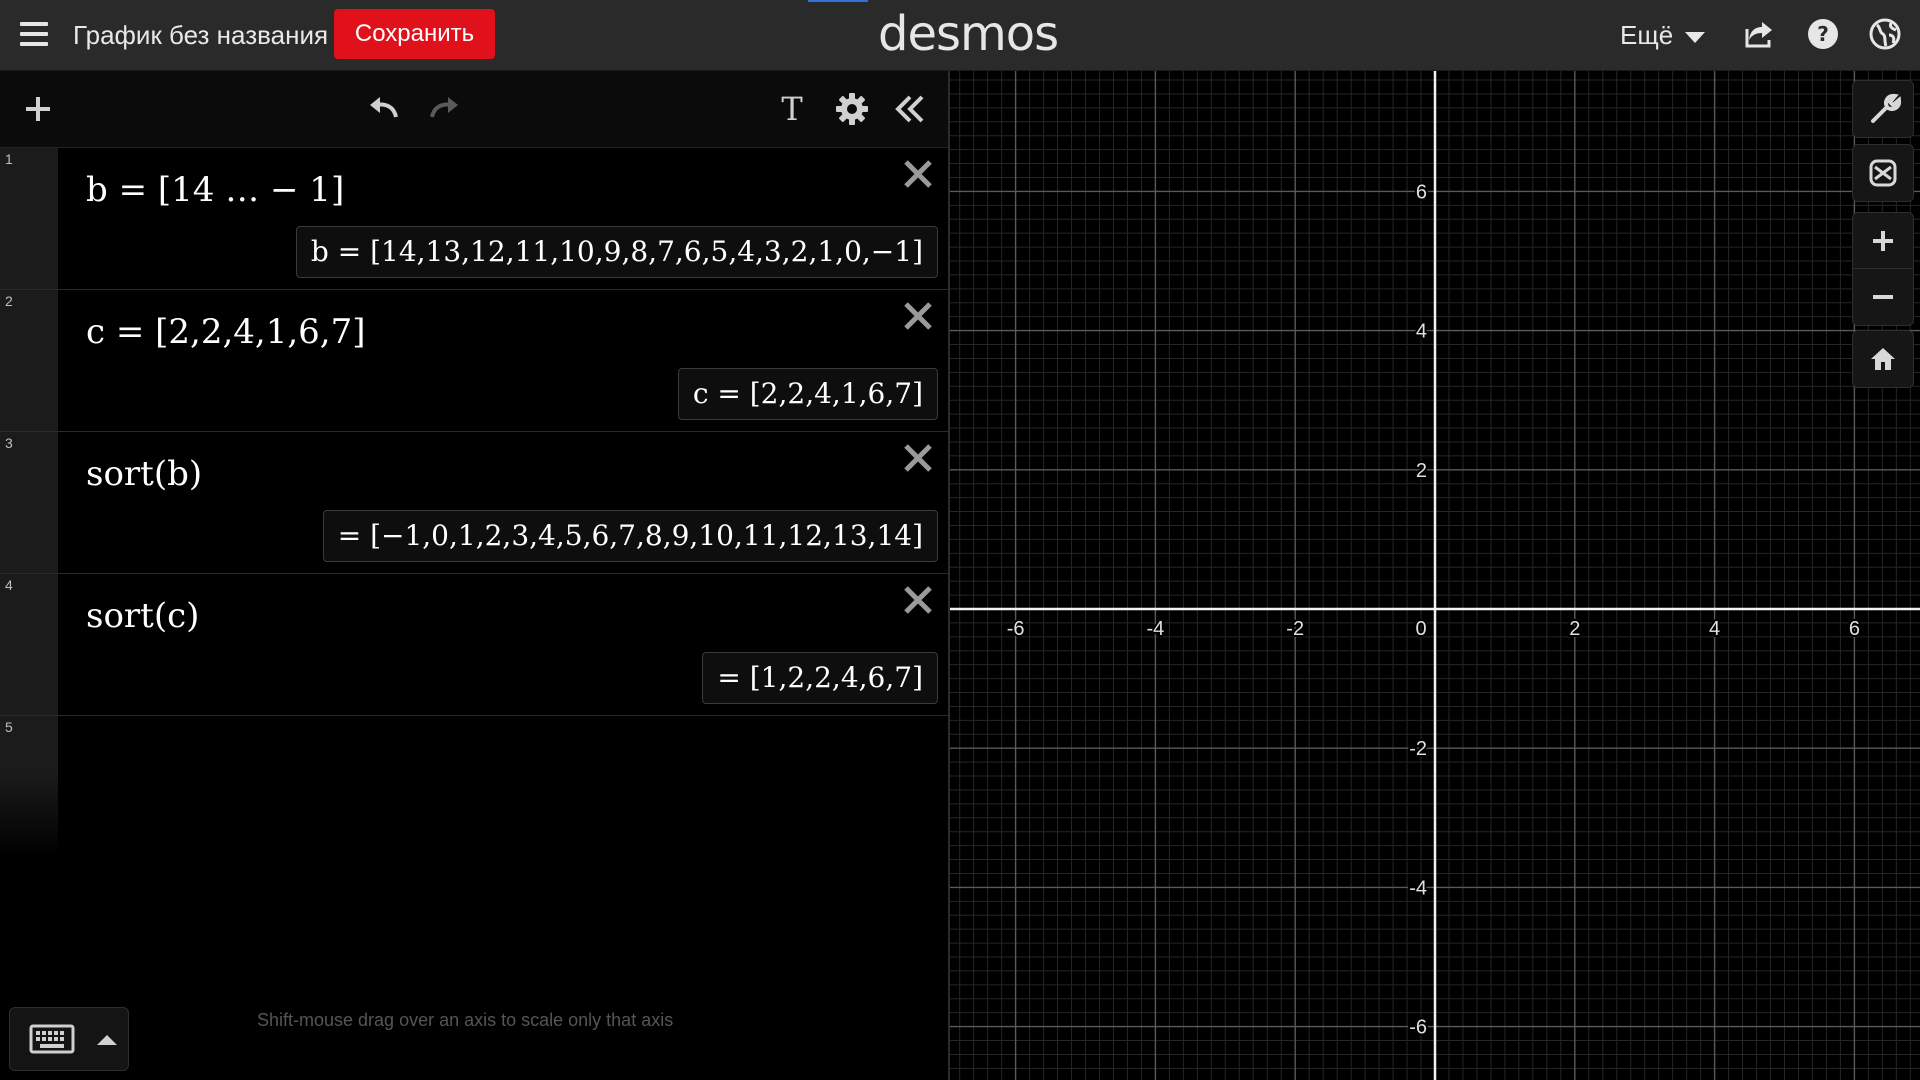 The width and height of the screenshot is (1920, 1080). What do you see at coordinates (73, 1039) in the screenshot?
I see `keyboard-icon` at bounding box center [73, 1039].